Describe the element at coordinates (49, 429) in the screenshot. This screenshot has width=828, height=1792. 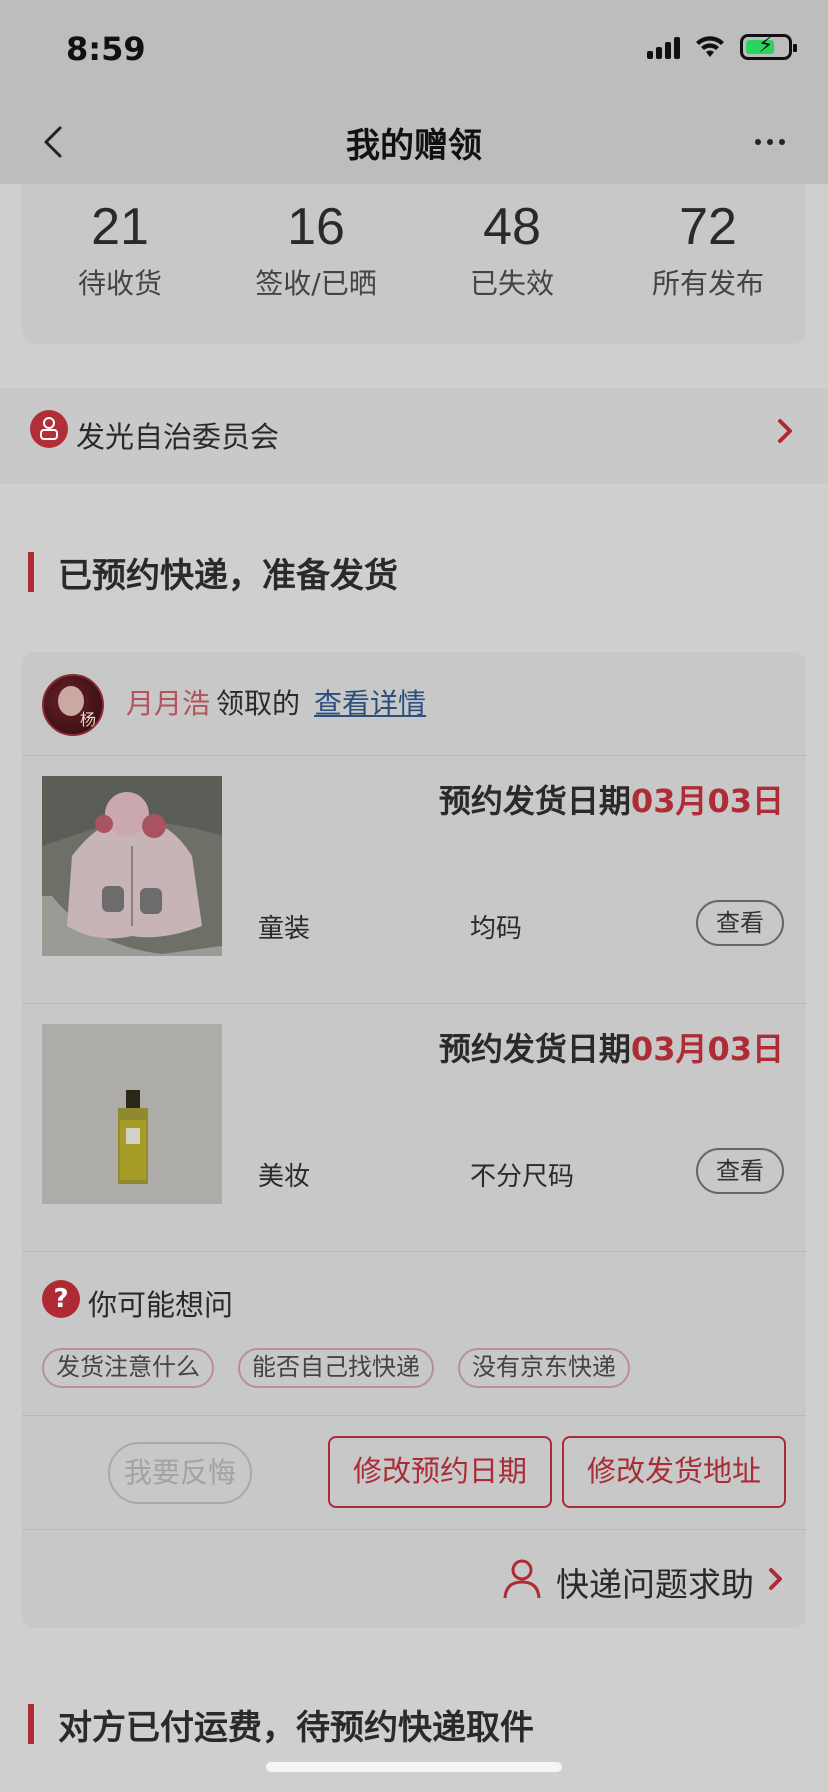
I see `committee-icon` at that location.